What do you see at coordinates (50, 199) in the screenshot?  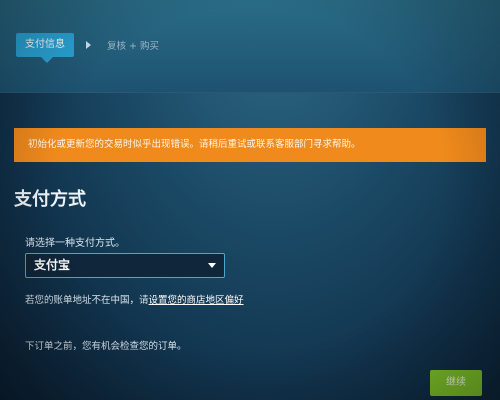 I see `payment-method-title: 支付方式` at bounding box center [50, 199].